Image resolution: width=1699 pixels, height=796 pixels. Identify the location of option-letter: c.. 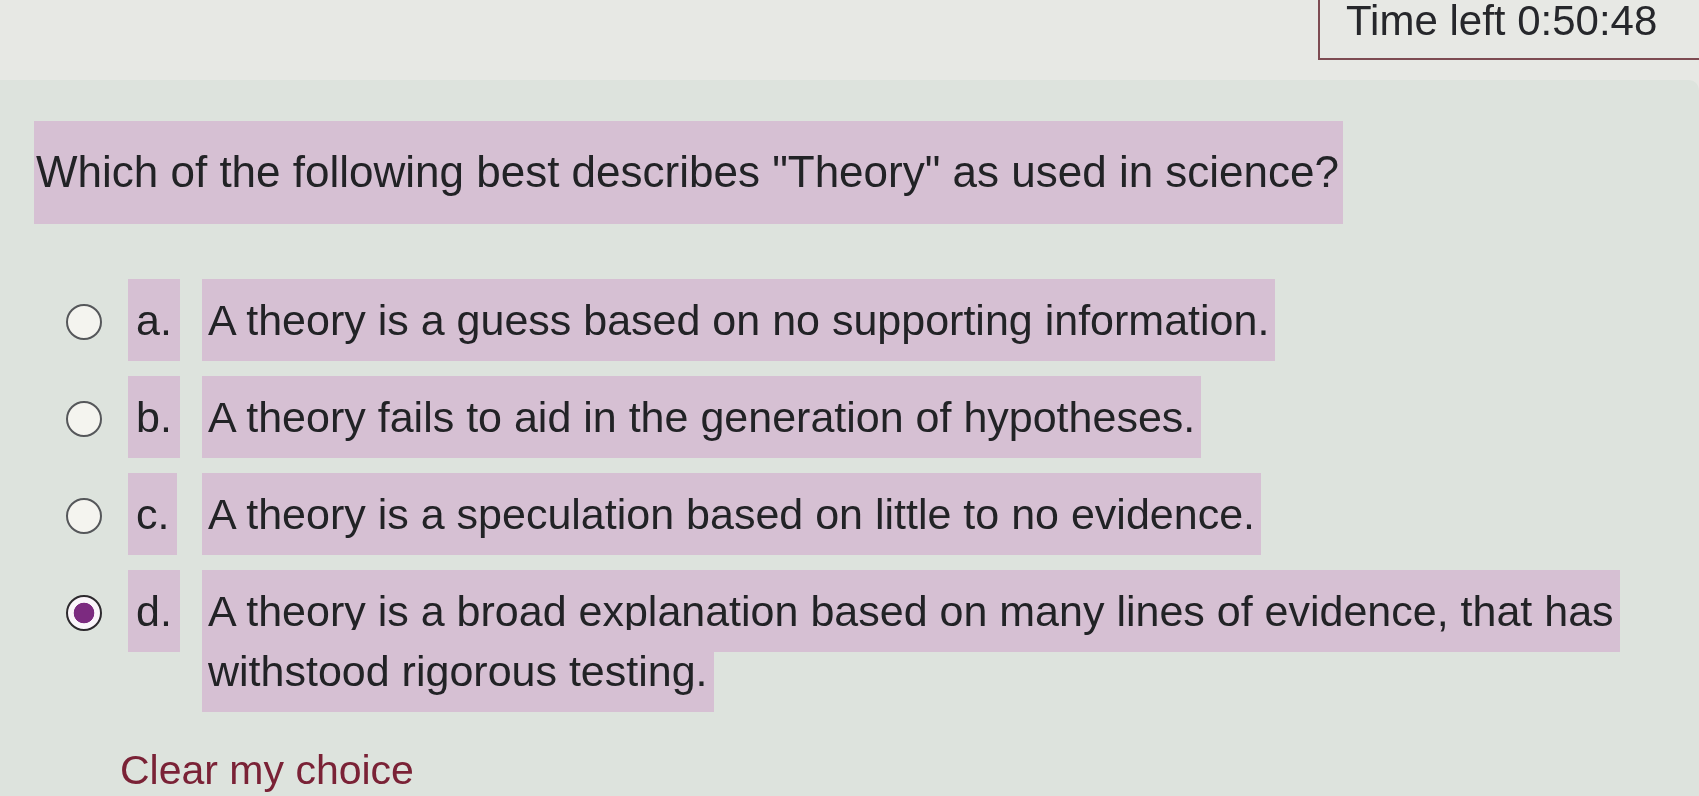
(153, 514).